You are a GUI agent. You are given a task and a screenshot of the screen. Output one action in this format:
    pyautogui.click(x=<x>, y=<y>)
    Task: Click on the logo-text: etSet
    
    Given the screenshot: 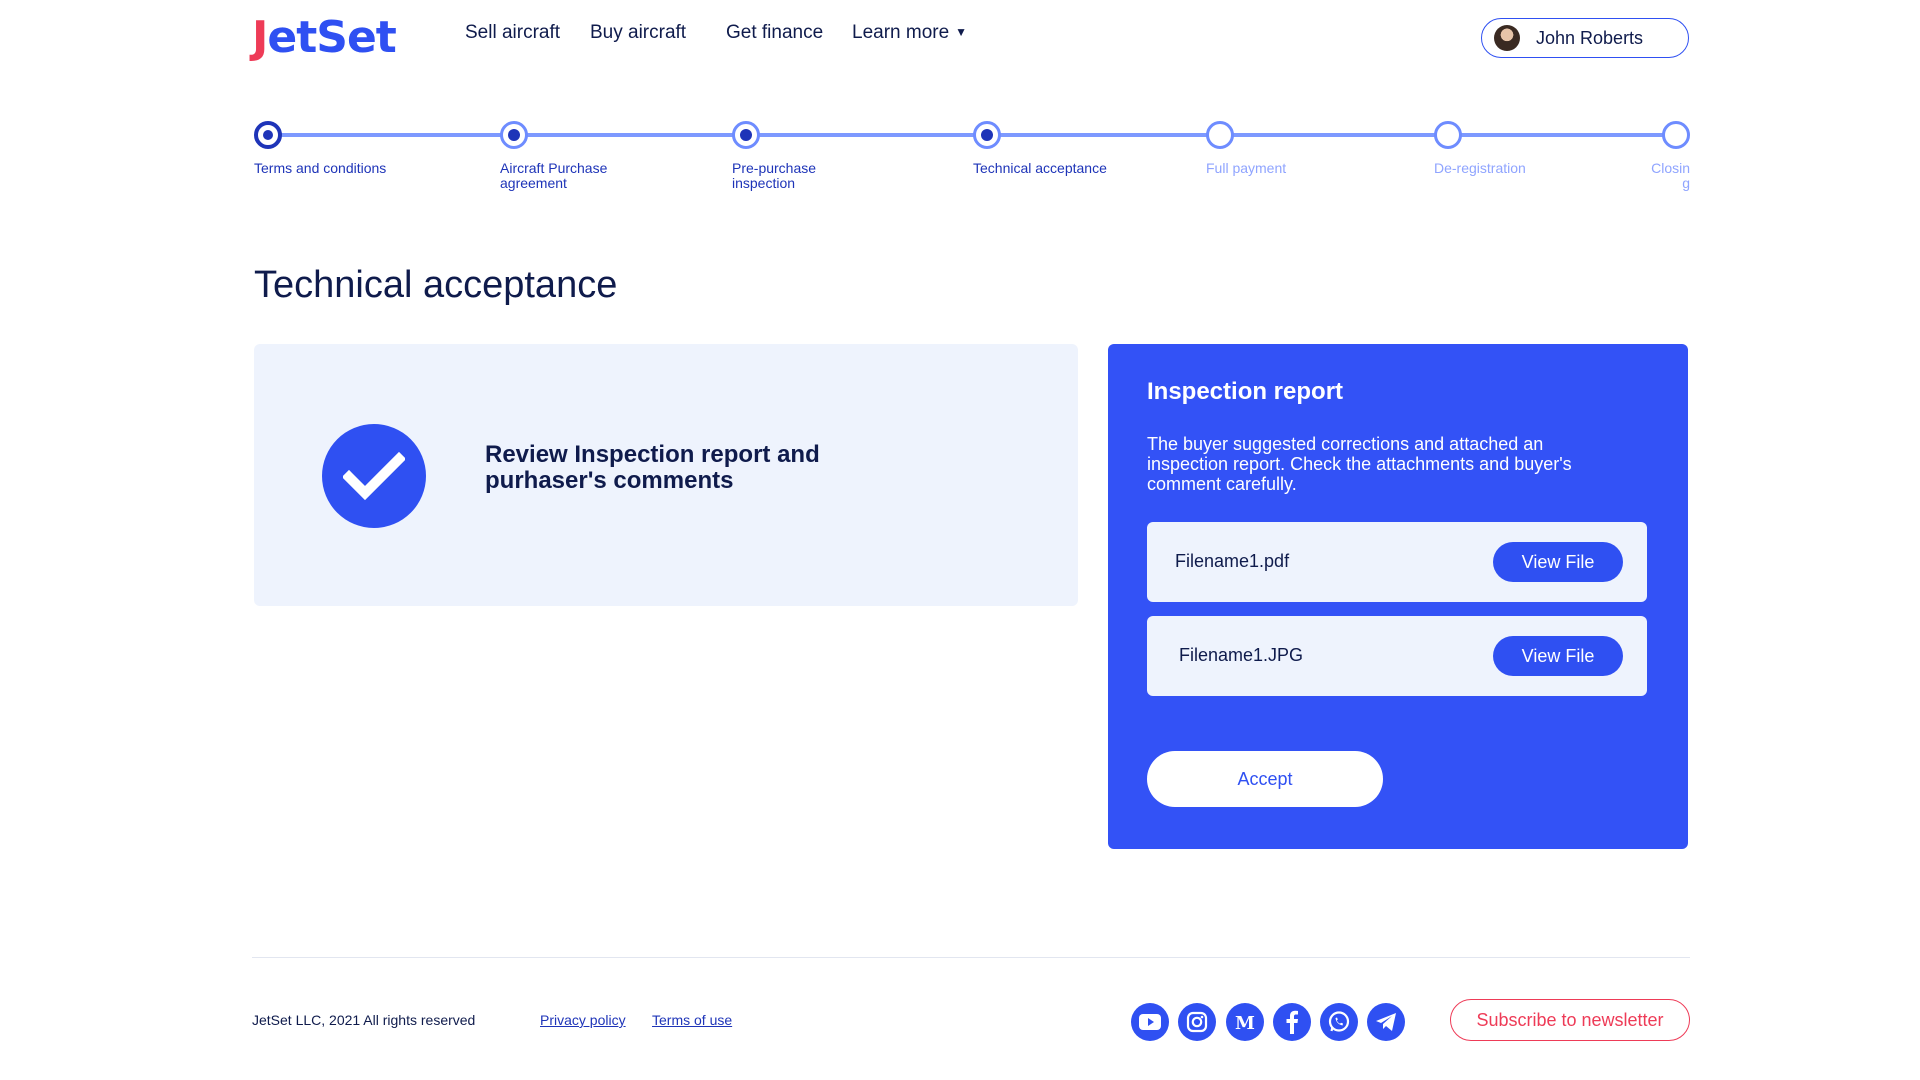 What is the action you would take?
    pyautogui.click(x=331, y=37)
    